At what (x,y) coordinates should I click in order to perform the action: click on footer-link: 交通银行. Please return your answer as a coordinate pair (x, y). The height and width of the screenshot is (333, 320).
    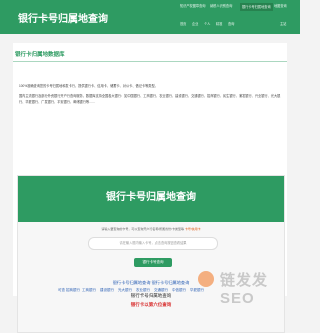
    Looking at the image, I should click on (161, 290).